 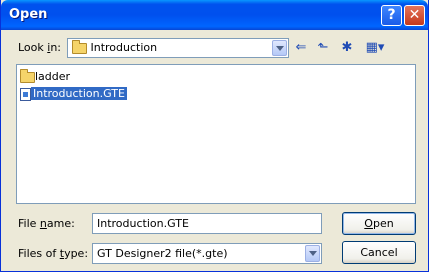 What do you see at coordinates (379, 223) in the screenshot?
I see `open-button: Open` at bounding box center [379, 223].